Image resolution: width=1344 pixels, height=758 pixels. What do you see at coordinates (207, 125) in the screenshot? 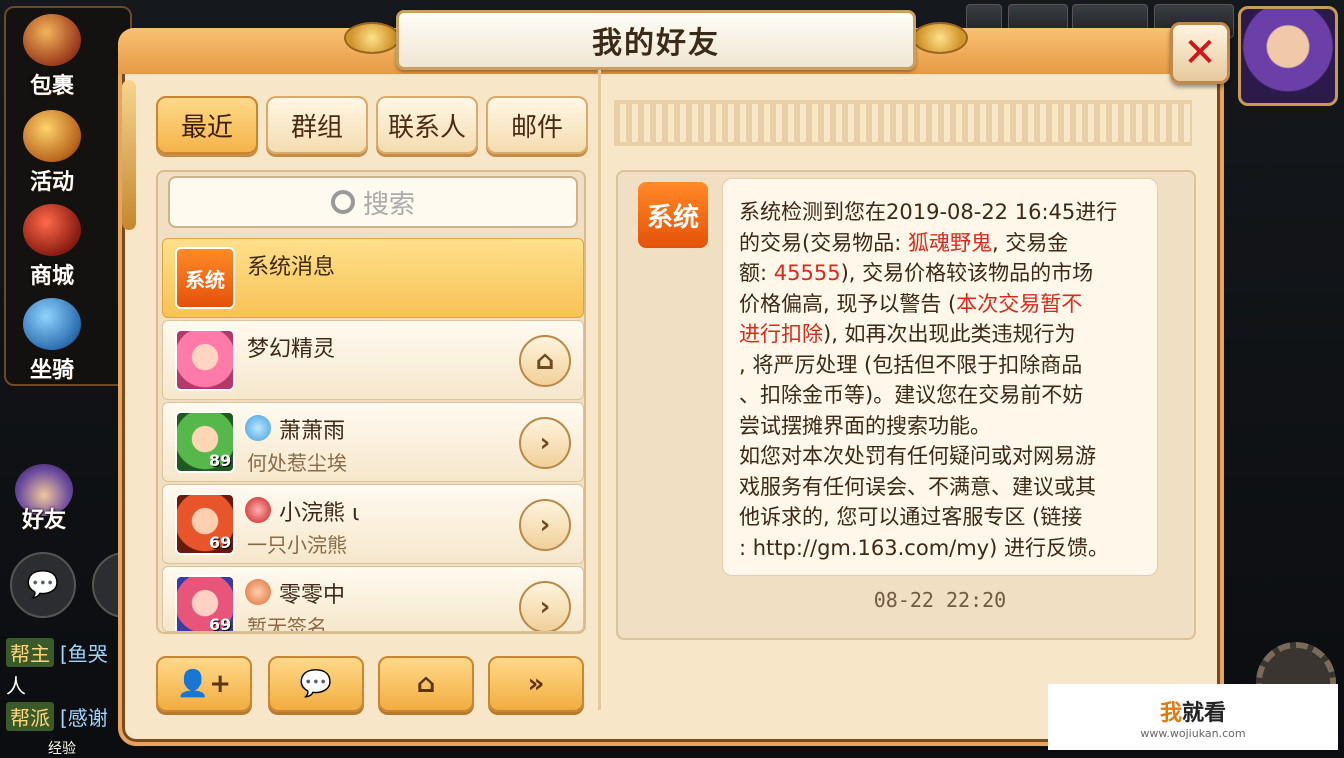
I see `tab-recent: 最近` at bounding box center [207, 125].